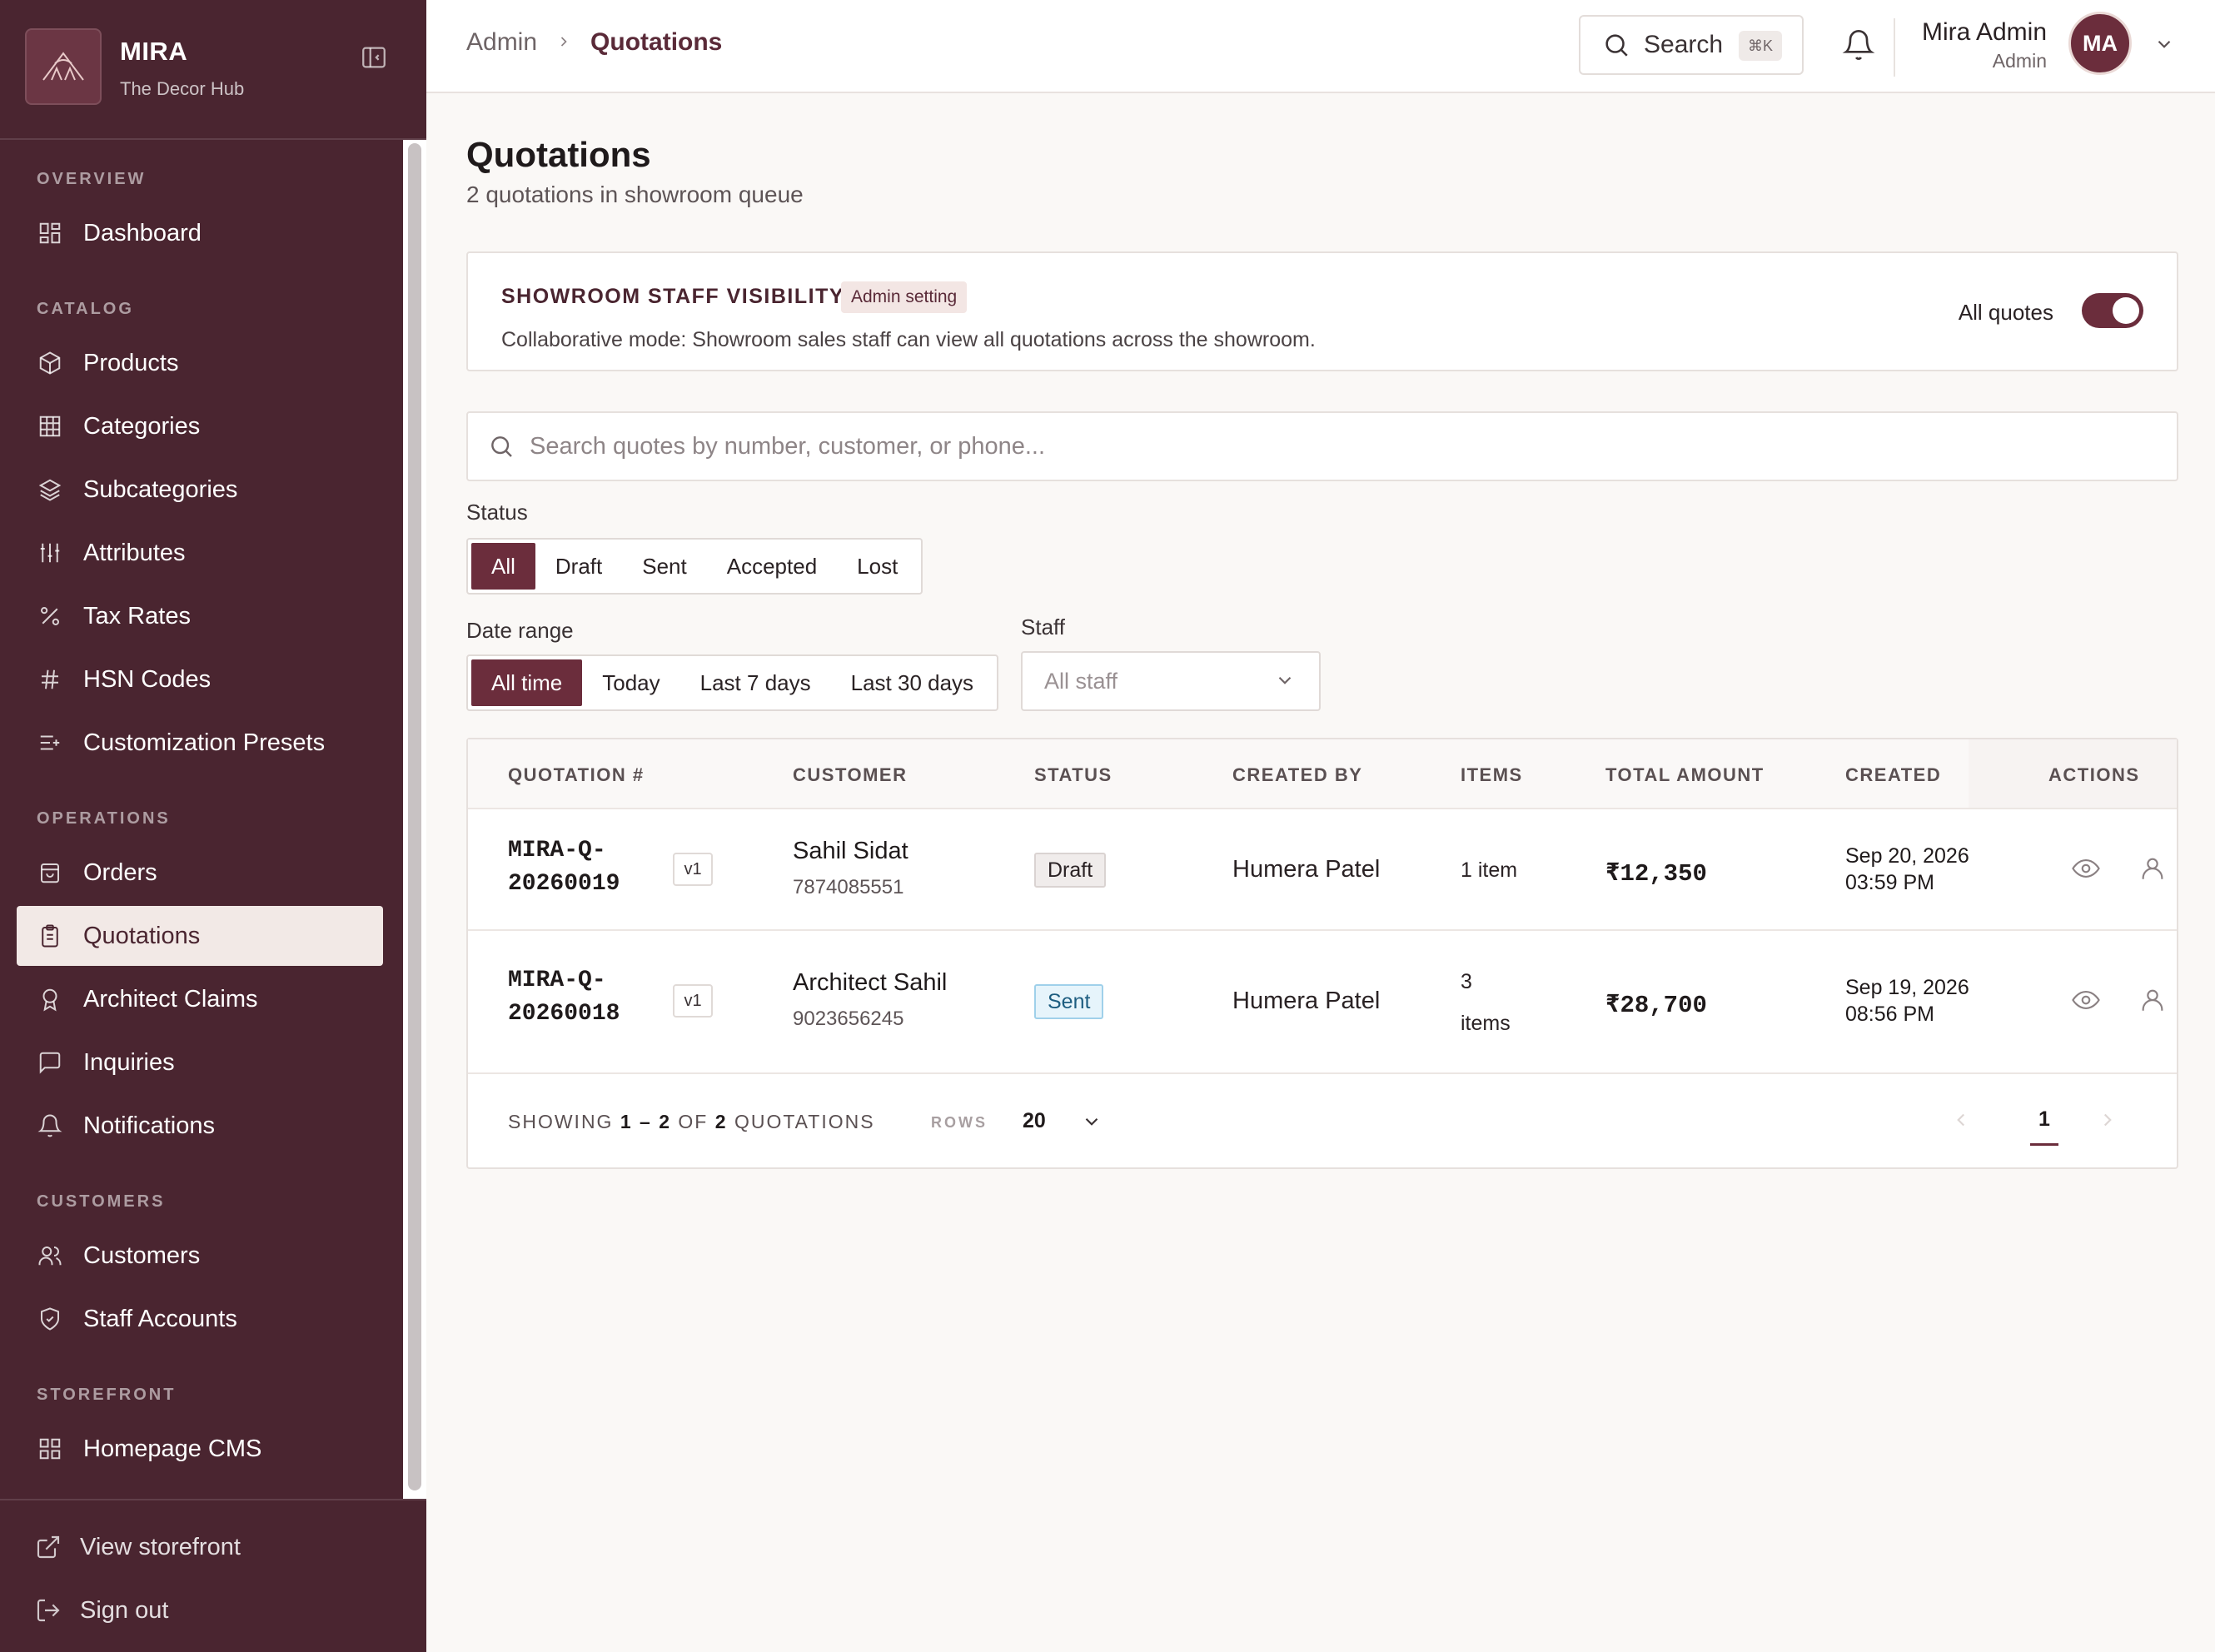  I want to click on date-option-today: Today, so click(630, 682).